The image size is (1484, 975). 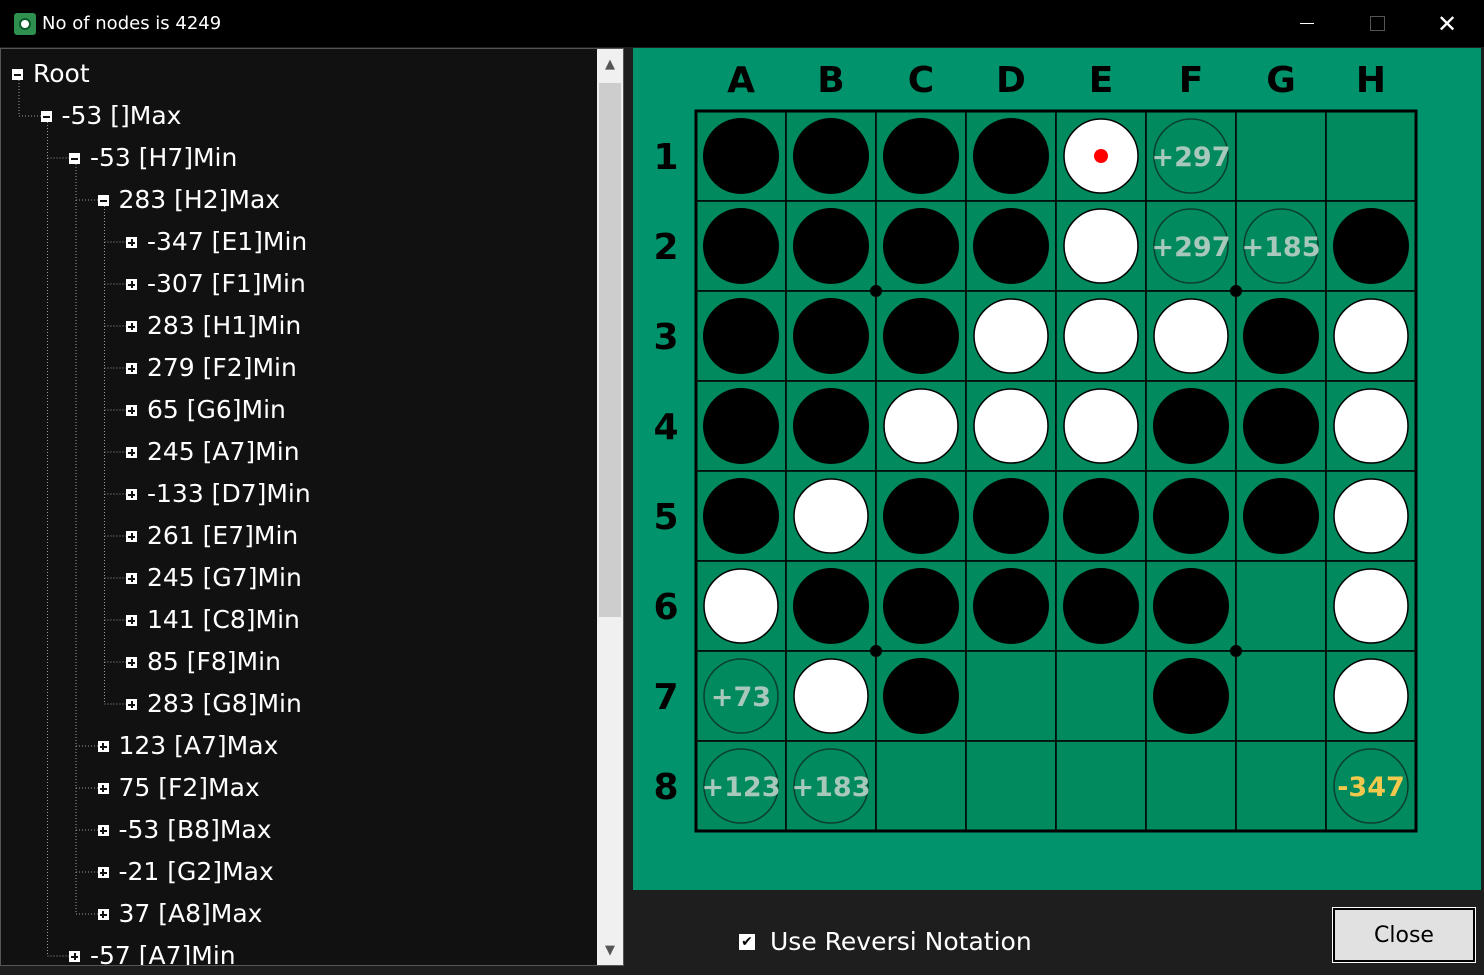 I want to click on tree-node-label: 245 [A7]Min, so click(x=223, y=452).